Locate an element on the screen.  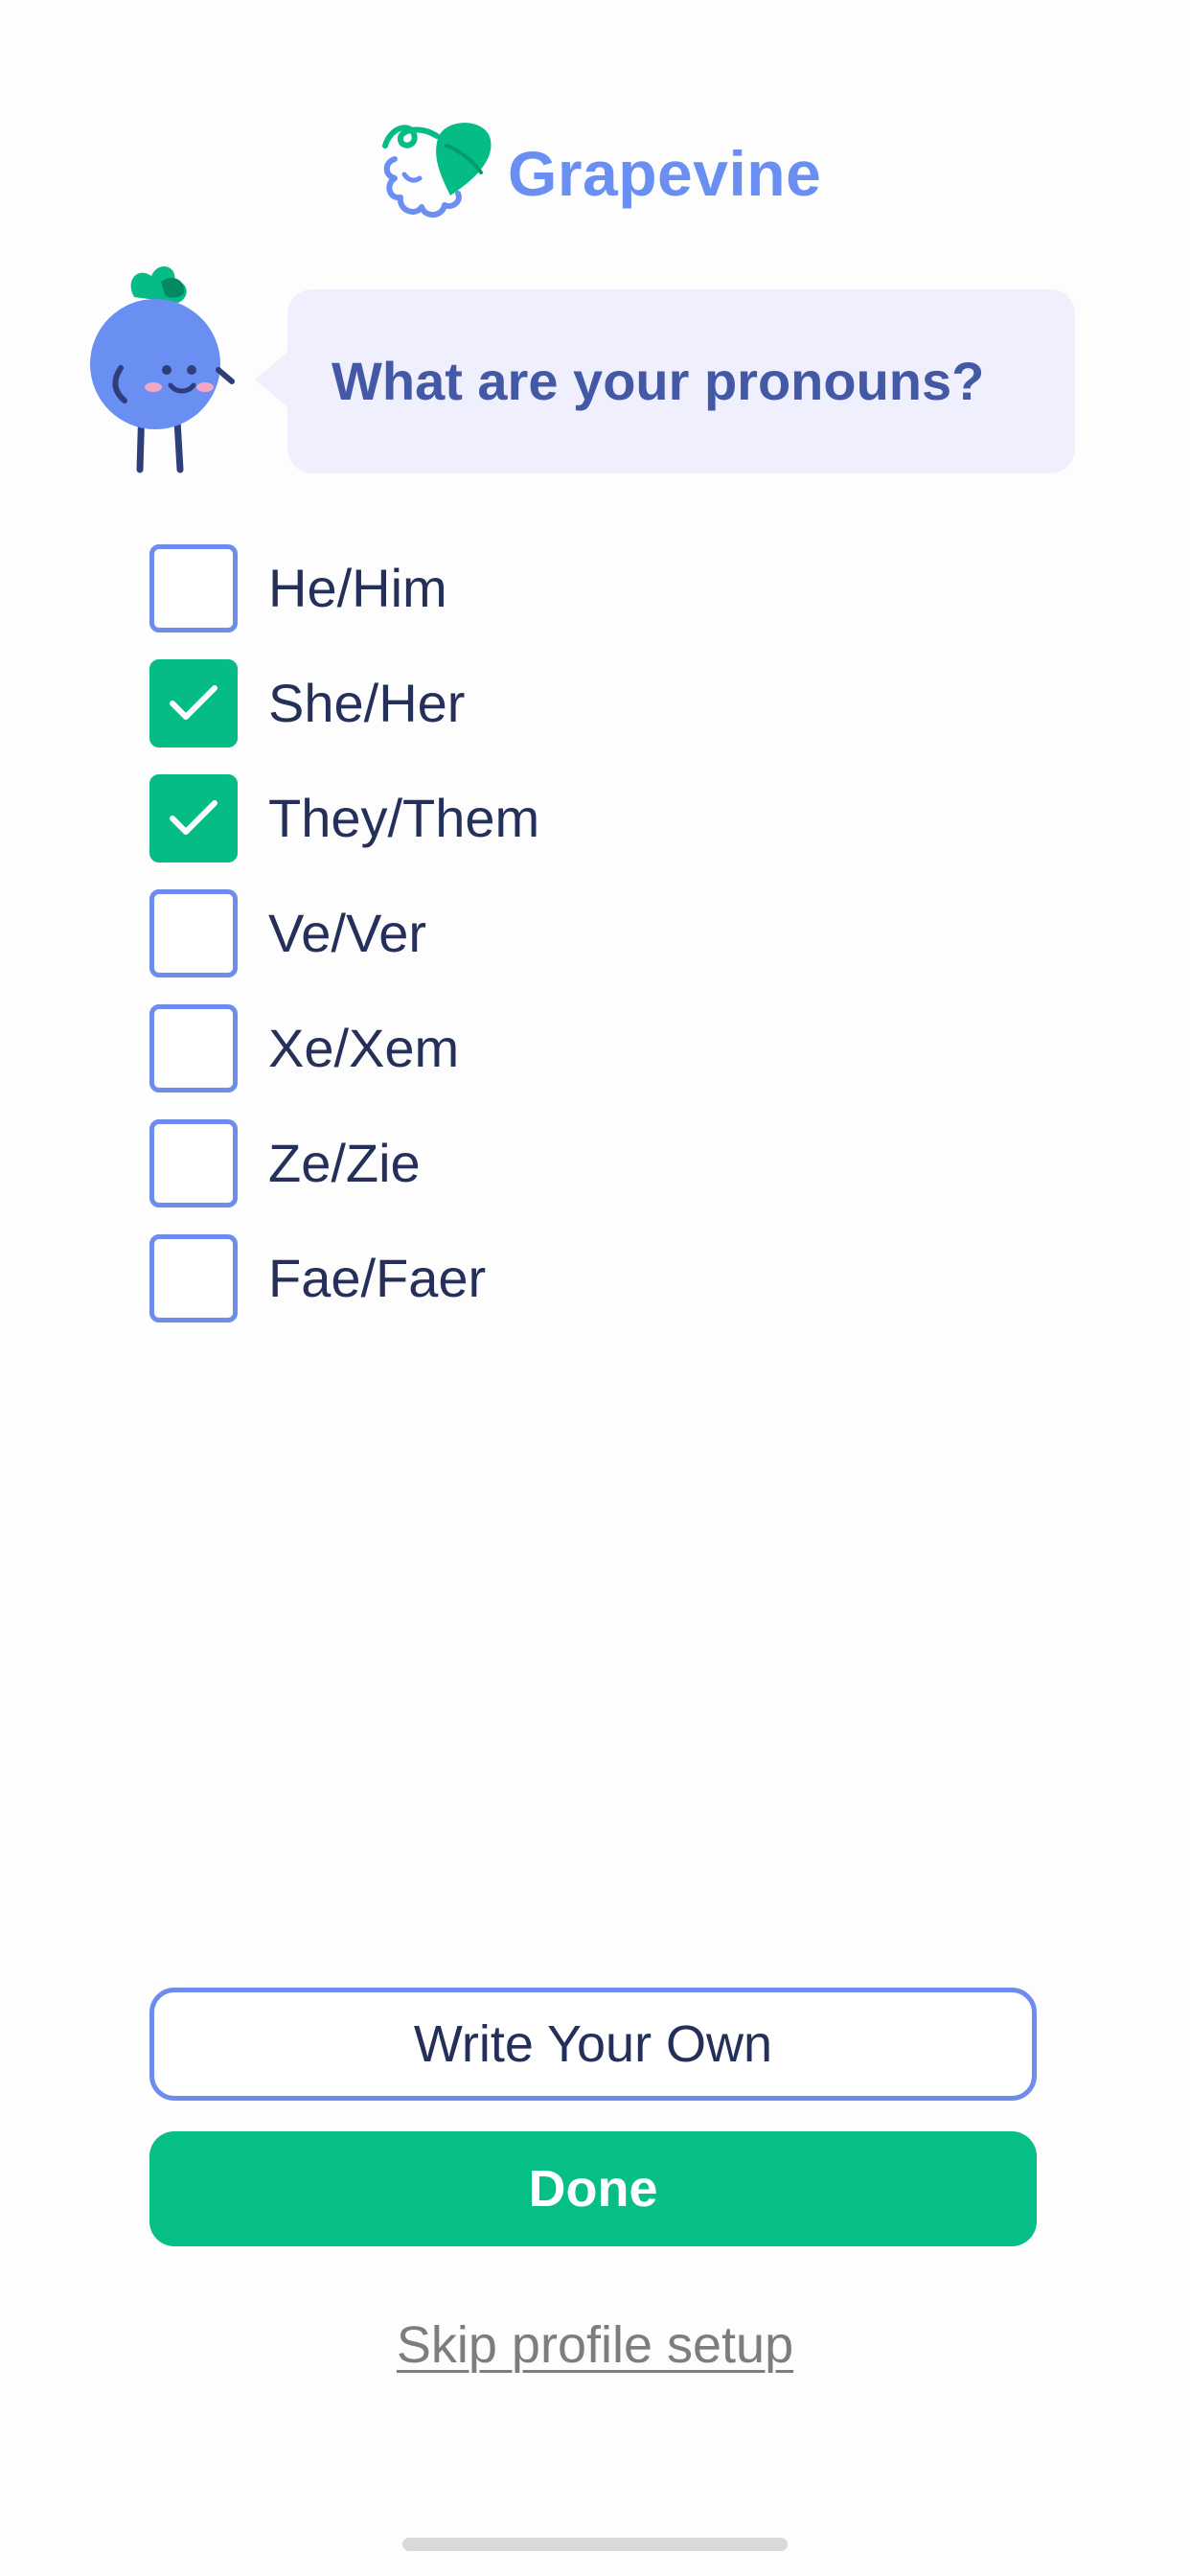
option-label: She/Her is located at coordinates (367, 703).